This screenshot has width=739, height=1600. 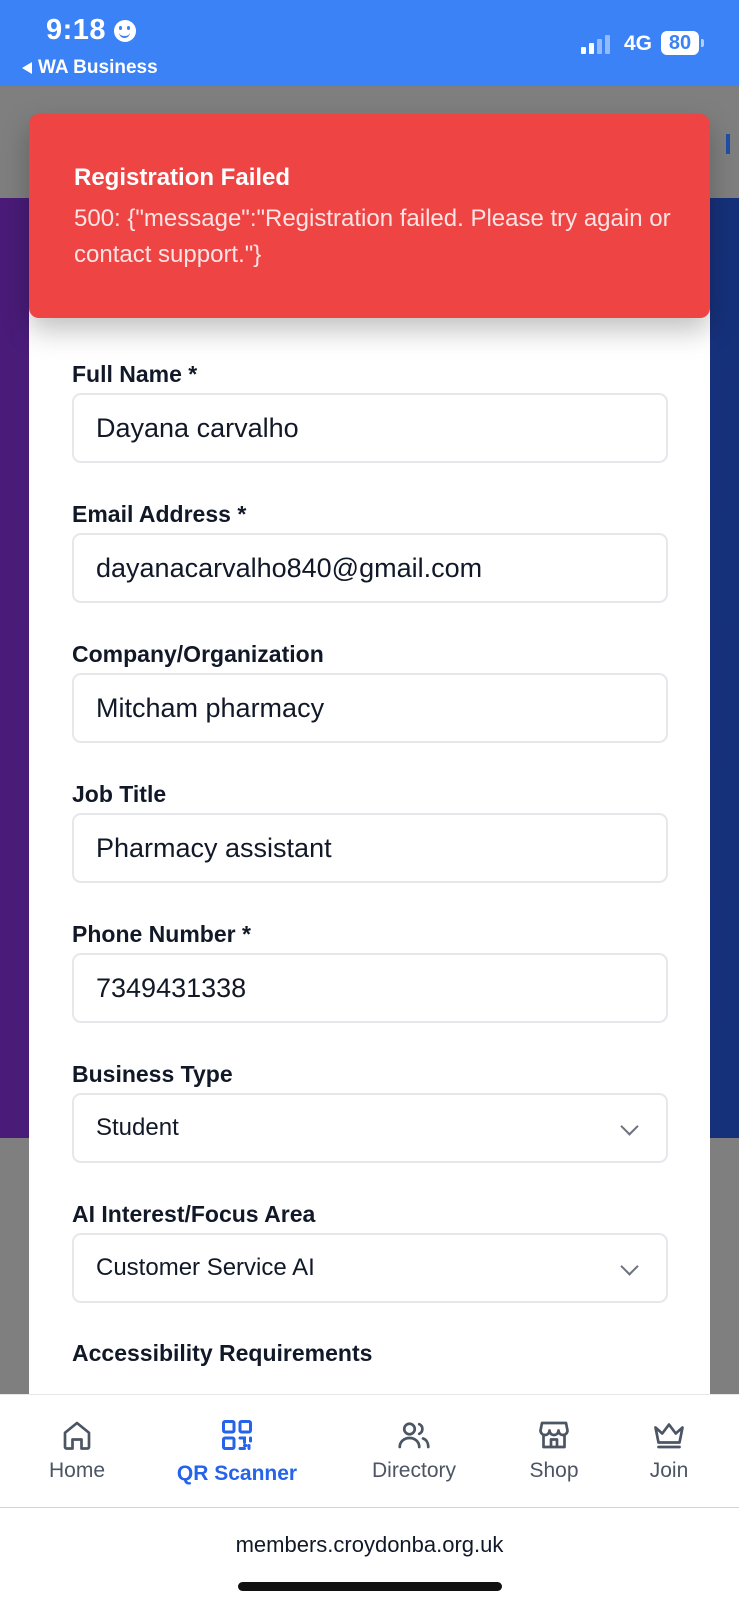 What do you see at coordinates (98, 67) in the screenshot?
I see `back-app-label: WA Business` at bounding box center [98, 67].